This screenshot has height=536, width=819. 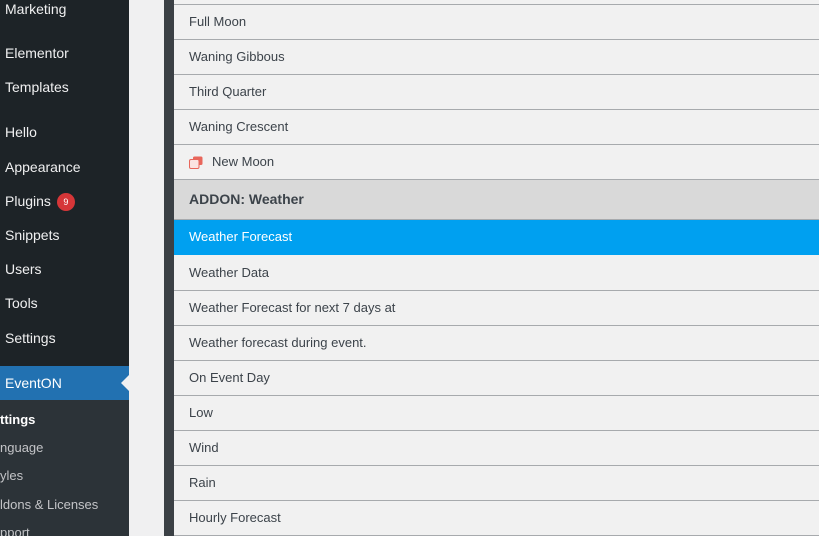 I want to click on menu-item-elementor: Elementor, so click(x=37, y=53).